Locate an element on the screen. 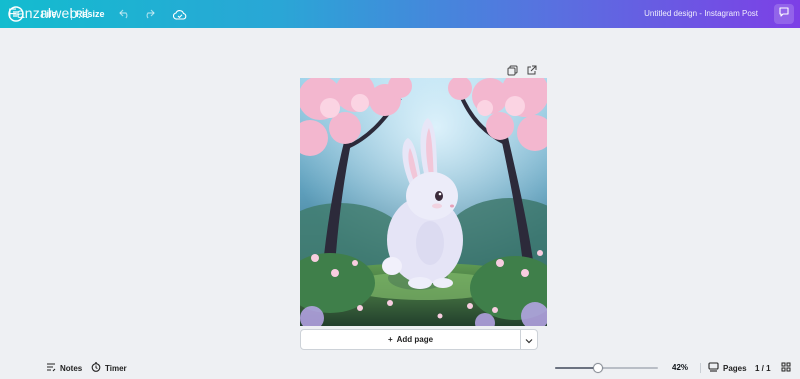 This screenshot has height=379, width=800. add-page-label: Add page is located at coordinates (415, 339).